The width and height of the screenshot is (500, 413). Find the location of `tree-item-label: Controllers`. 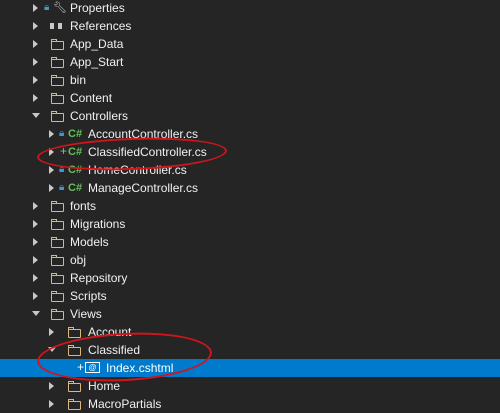

tree-item-label: Controllers is located at coordinates (99, 116).